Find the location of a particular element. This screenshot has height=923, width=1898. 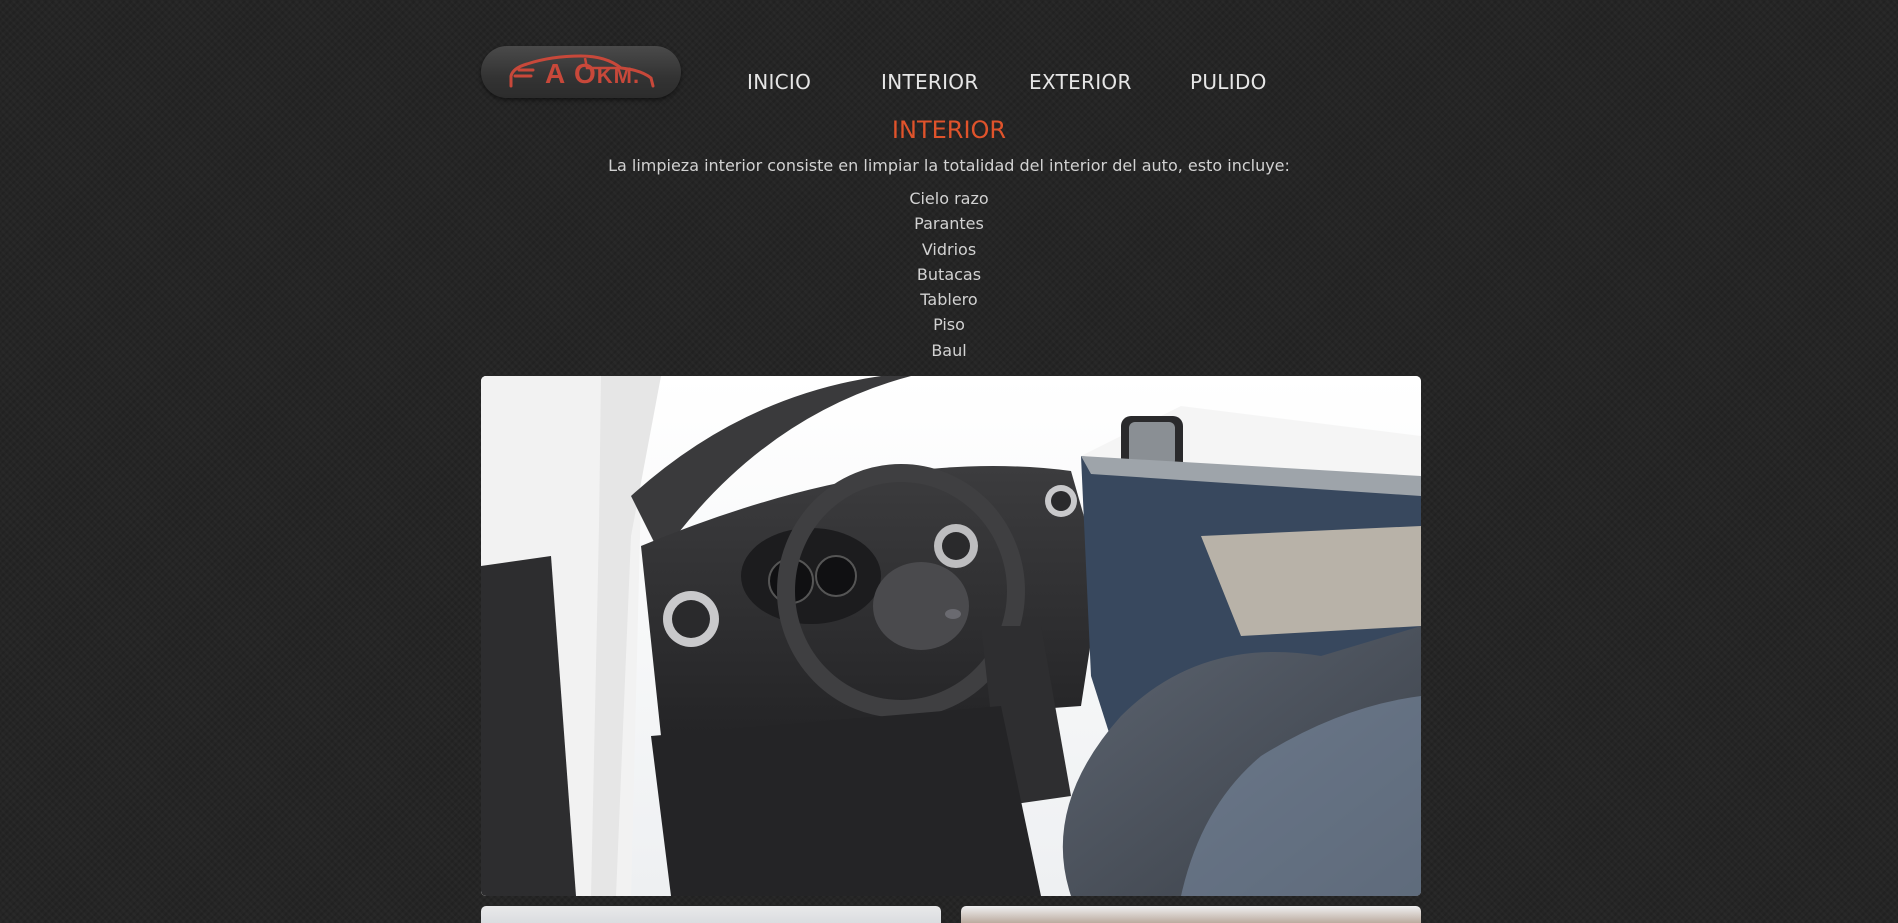

list-item: Tablero is located at coordinates (949, 300).